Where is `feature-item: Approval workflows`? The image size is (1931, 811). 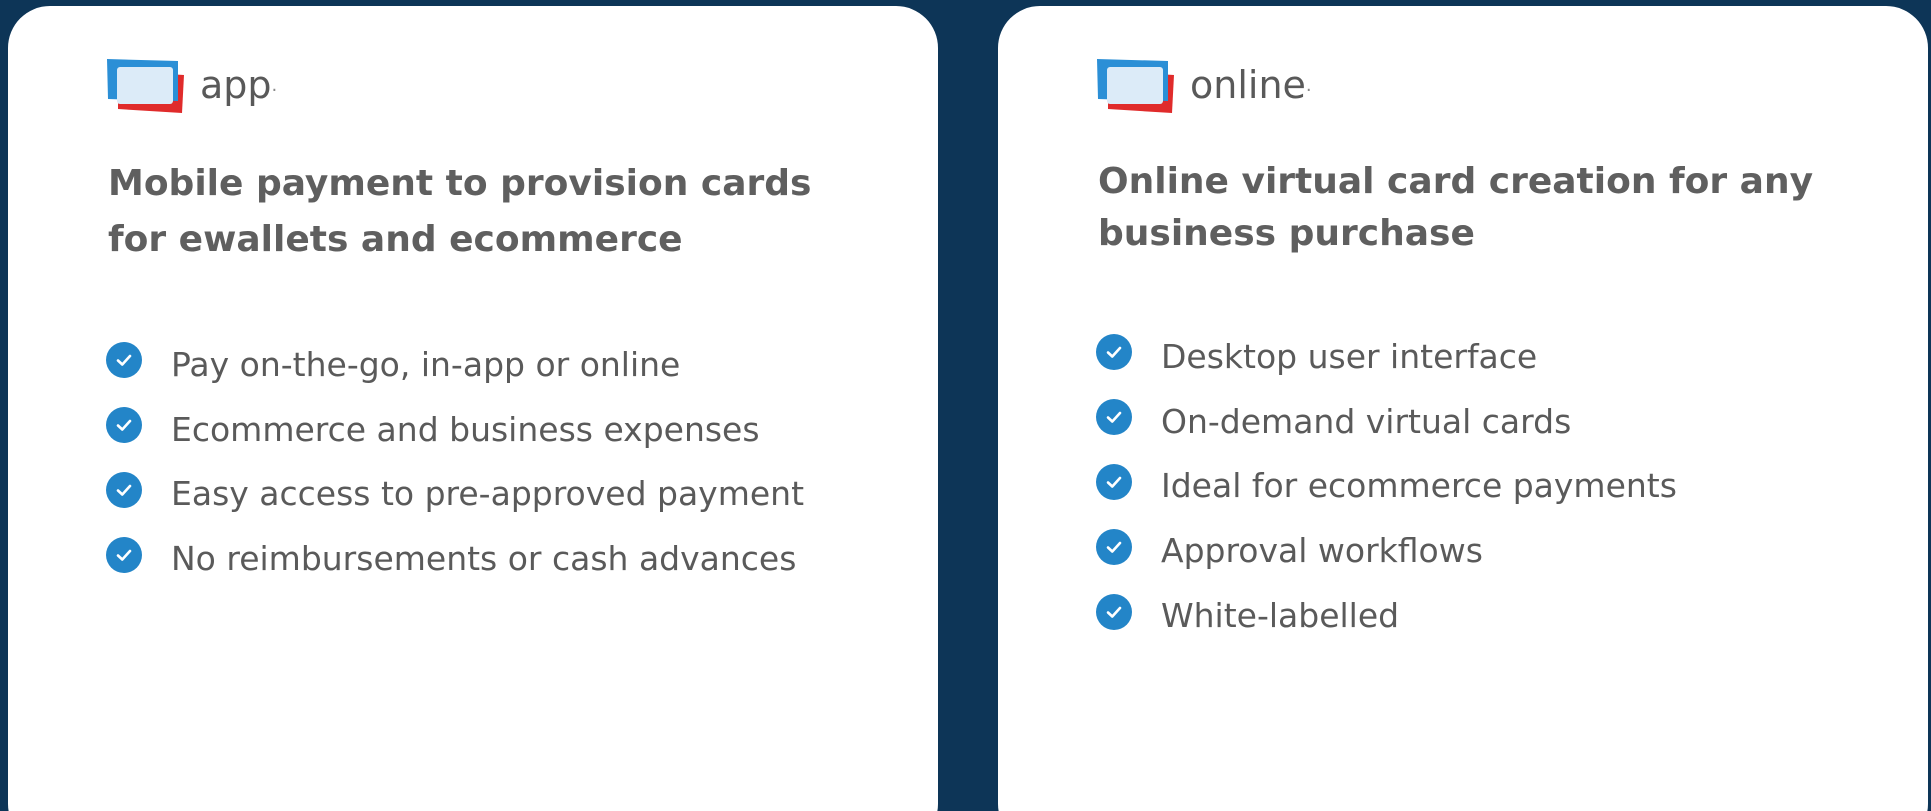 feature-item: Approval workflows is located at coordinates (1386, 550).